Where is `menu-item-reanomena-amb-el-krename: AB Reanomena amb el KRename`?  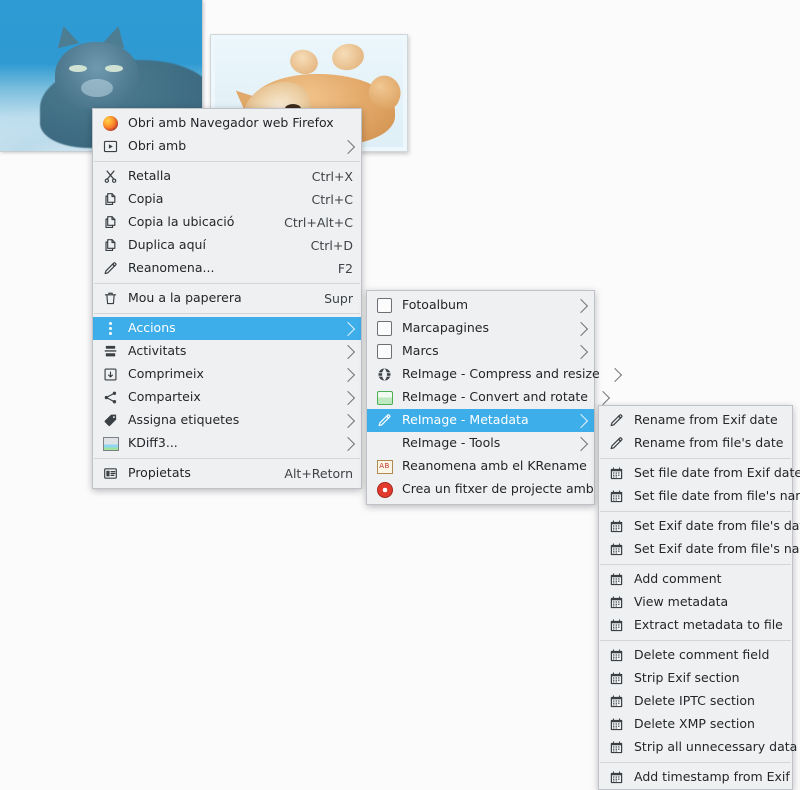
menu-item-reanomena-amb-el-krename: AB Reanomena amb el KRename is located at coordinates (480, 466).